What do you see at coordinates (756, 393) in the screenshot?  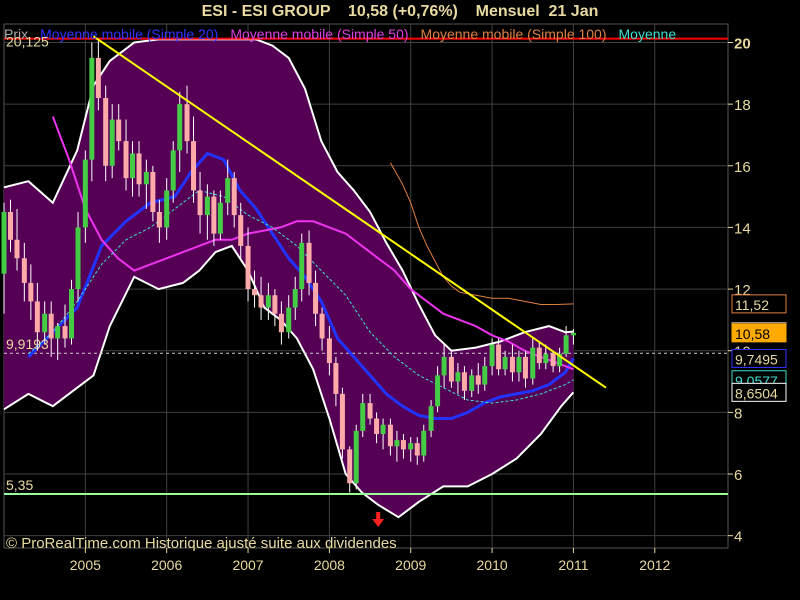 I see `value-tag-label: 8,6504` at bounding box center [756, 393].